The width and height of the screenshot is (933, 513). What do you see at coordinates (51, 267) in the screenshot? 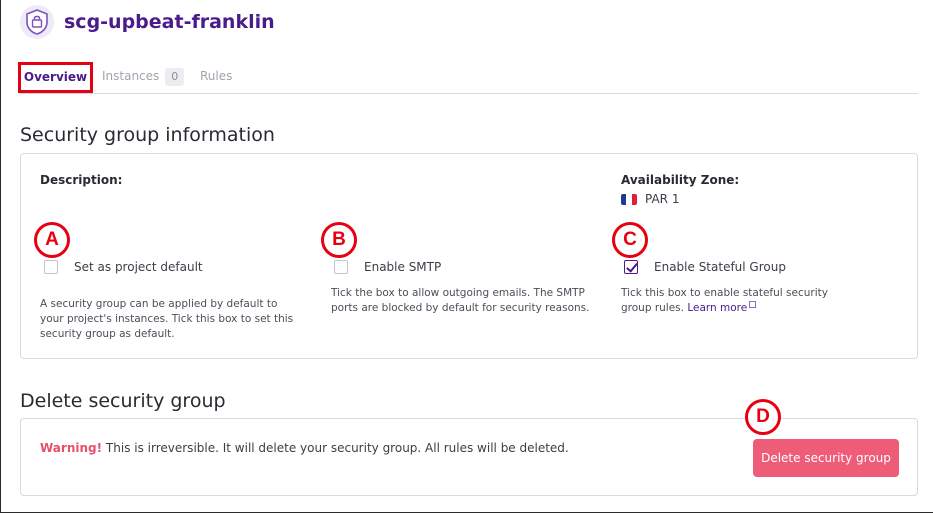
I see `project-default-checkbox` at bounding box center [51, 267].